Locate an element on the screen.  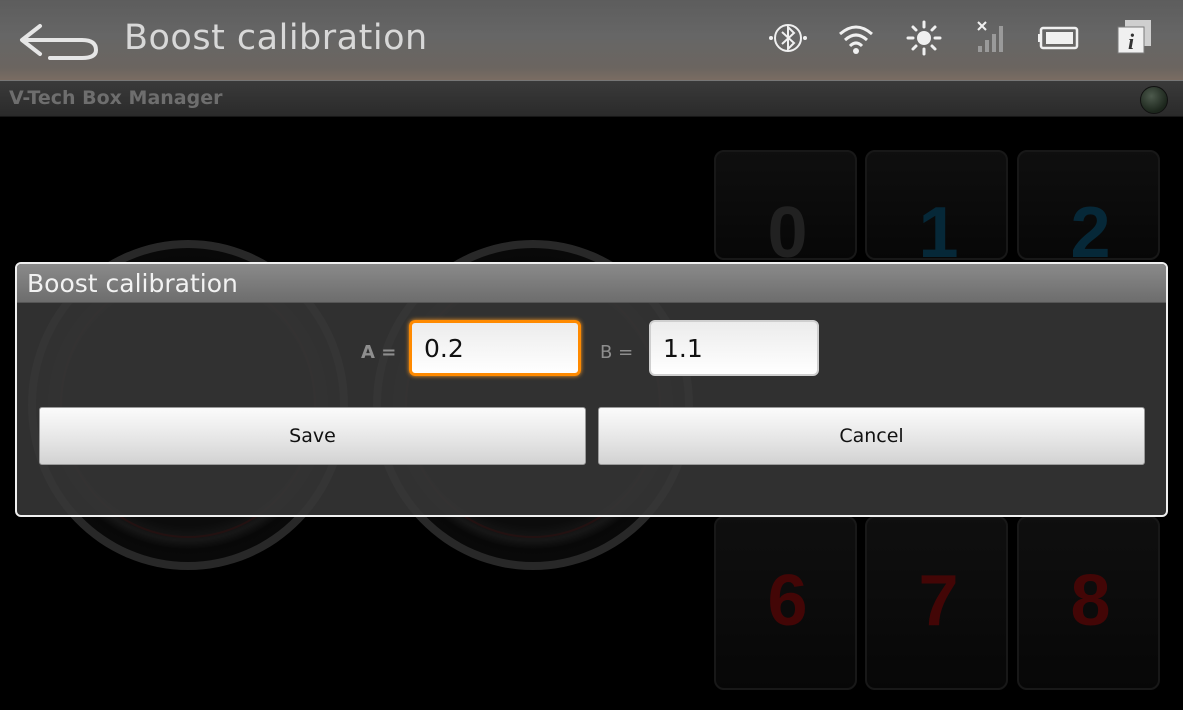
battery-icon is located at coordinates (1060, 38).